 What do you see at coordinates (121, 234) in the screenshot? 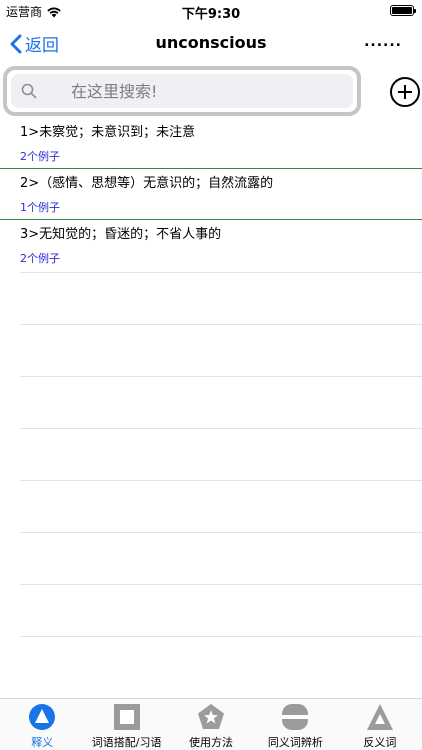
I see `definition-text: 3>无知觉的；昏迷的；不省人事的` at bounding box center [121, 234].